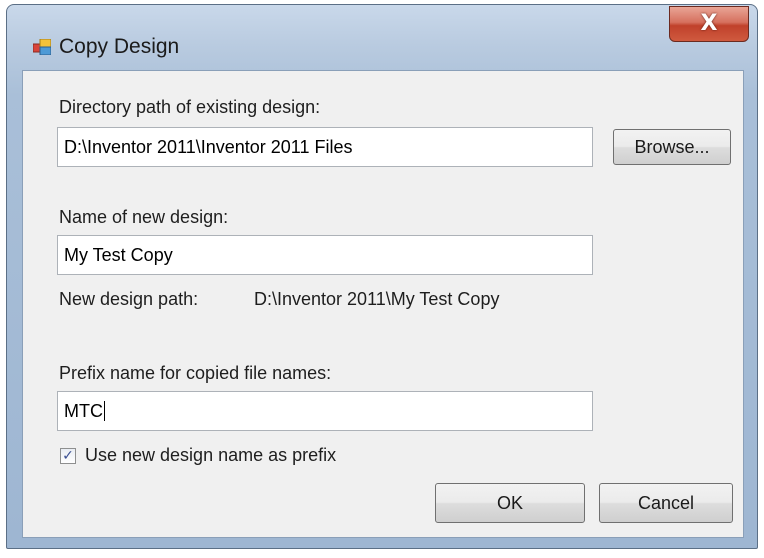 This screenshot has height=558, width=764. I want to click on new-design-path-label: New design path:, so click(129, 299).